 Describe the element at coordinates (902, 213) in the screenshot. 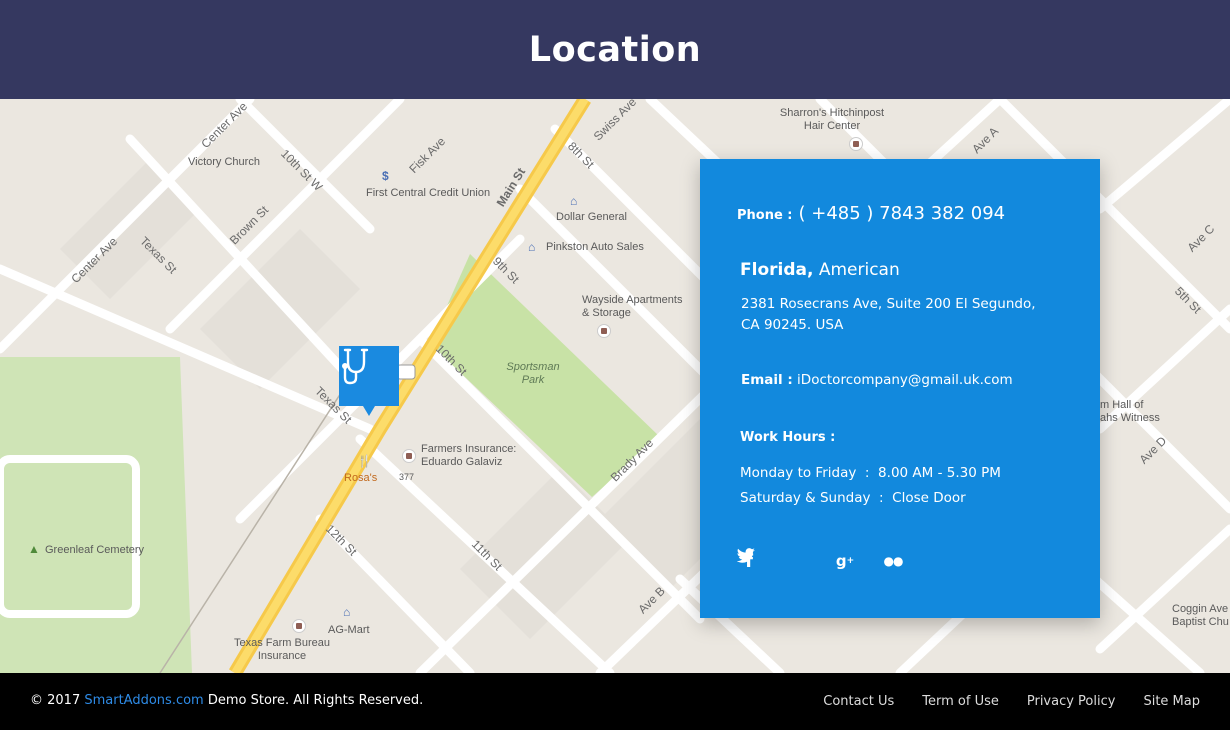

I see `phone-number: ( +485 ) 7843 382 094` at that location.